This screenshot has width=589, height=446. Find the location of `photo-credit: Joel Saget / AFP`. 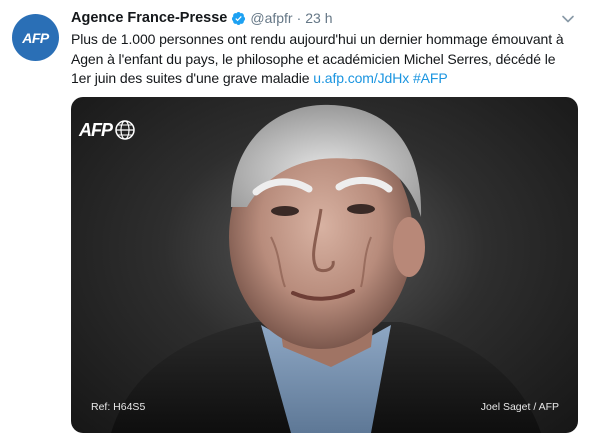

photo-credit: Joel Saget / AFP is located at coordinates (519, 407).